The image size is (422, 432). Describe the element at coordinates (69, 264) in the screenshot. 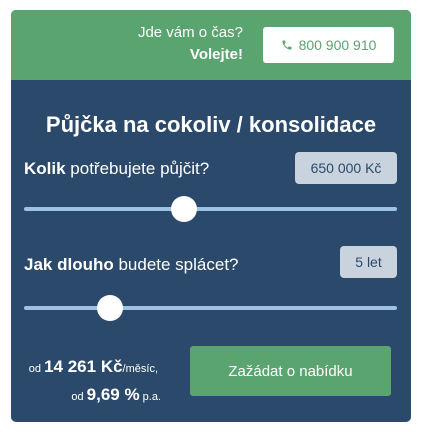

I see `duration-label-bold: Jak dlouho` at that location.